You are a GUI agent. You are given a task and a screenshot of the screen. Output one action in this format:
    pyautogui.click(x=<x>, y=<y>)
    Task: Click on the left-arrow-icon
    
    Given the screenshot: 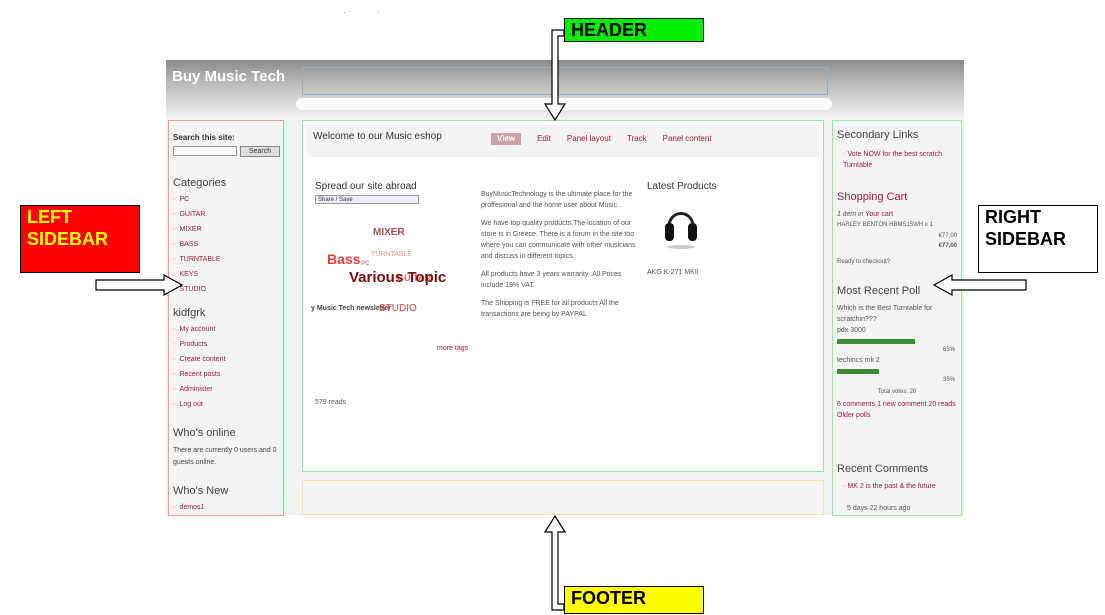 What is the action you would take?
    pyautogui.click(x=139, y=285)
    